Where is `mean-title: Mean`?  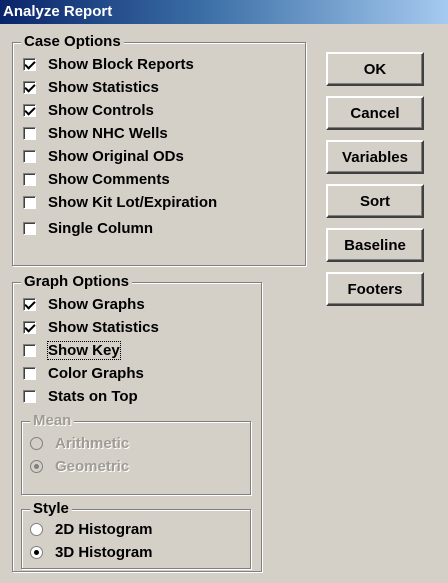 mean-title: Mean is located at coordinates (52, 421).